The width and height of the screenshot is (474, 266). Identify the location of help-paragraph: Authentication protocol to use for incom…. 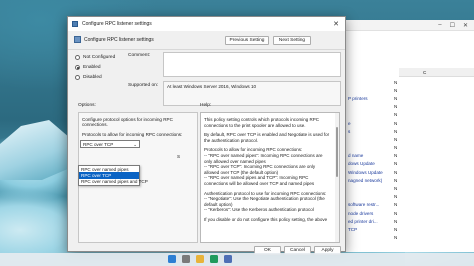
(265, 201).